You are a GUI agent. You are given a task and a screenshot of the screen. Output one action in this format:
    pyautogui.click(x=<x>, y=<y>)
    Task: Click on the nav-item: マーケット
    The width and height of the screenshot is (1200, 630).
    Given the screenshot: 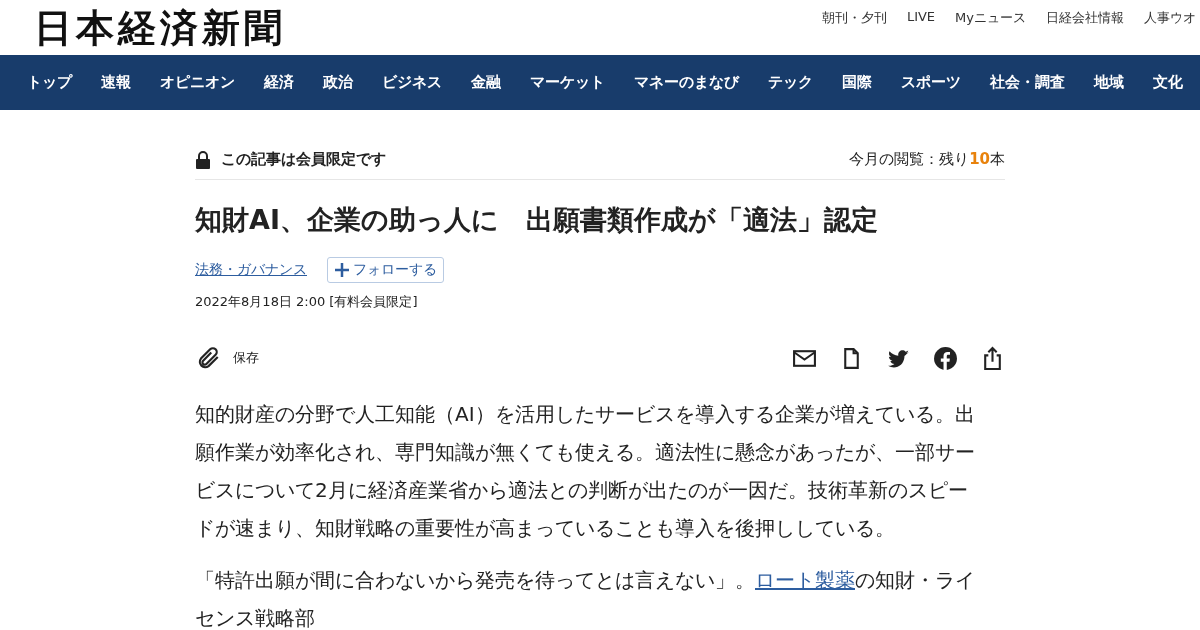 What is the action you would take?
    pyautogui.click(x=567, y=82)
    